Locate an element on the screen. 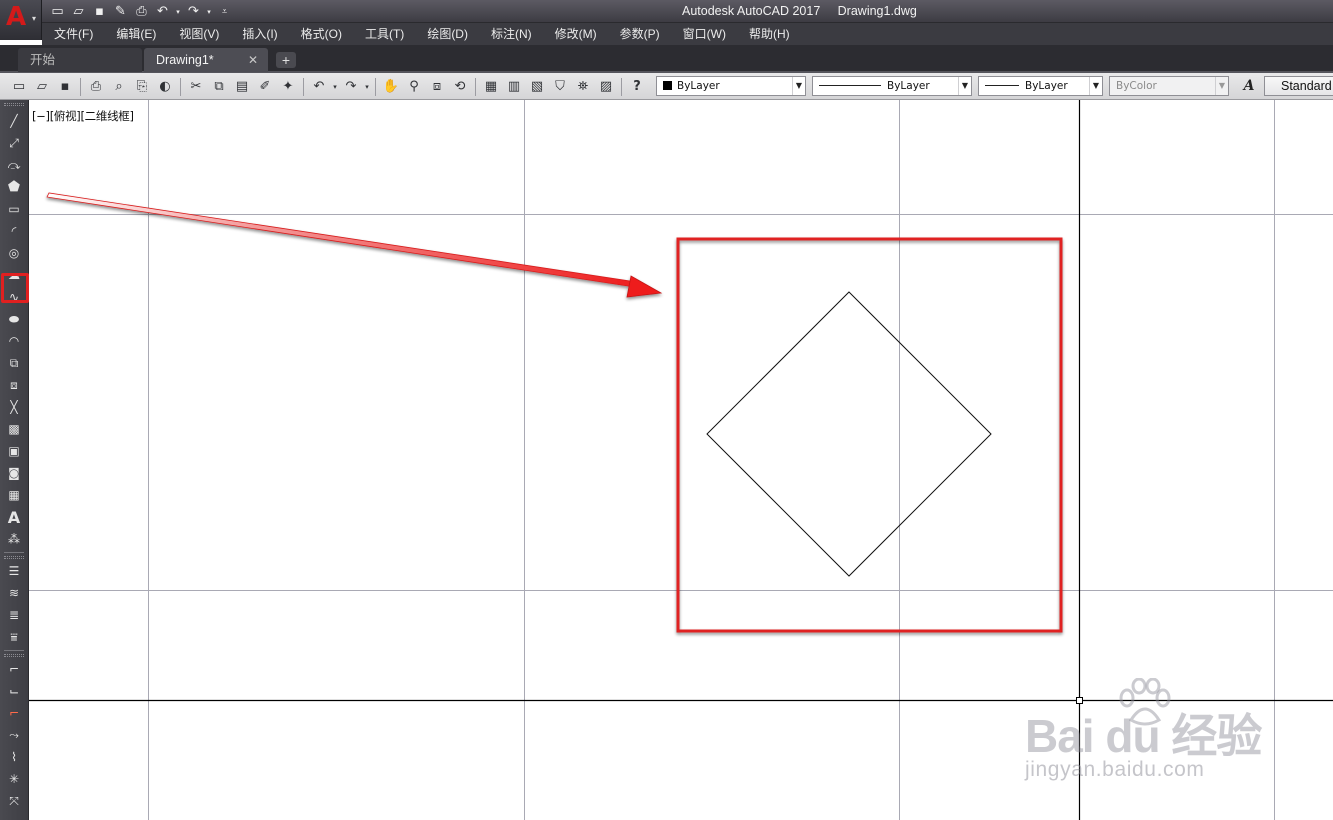 The image size is (1333, 820). application-menu-button: A ▾ is located at coordinates (21, 20).